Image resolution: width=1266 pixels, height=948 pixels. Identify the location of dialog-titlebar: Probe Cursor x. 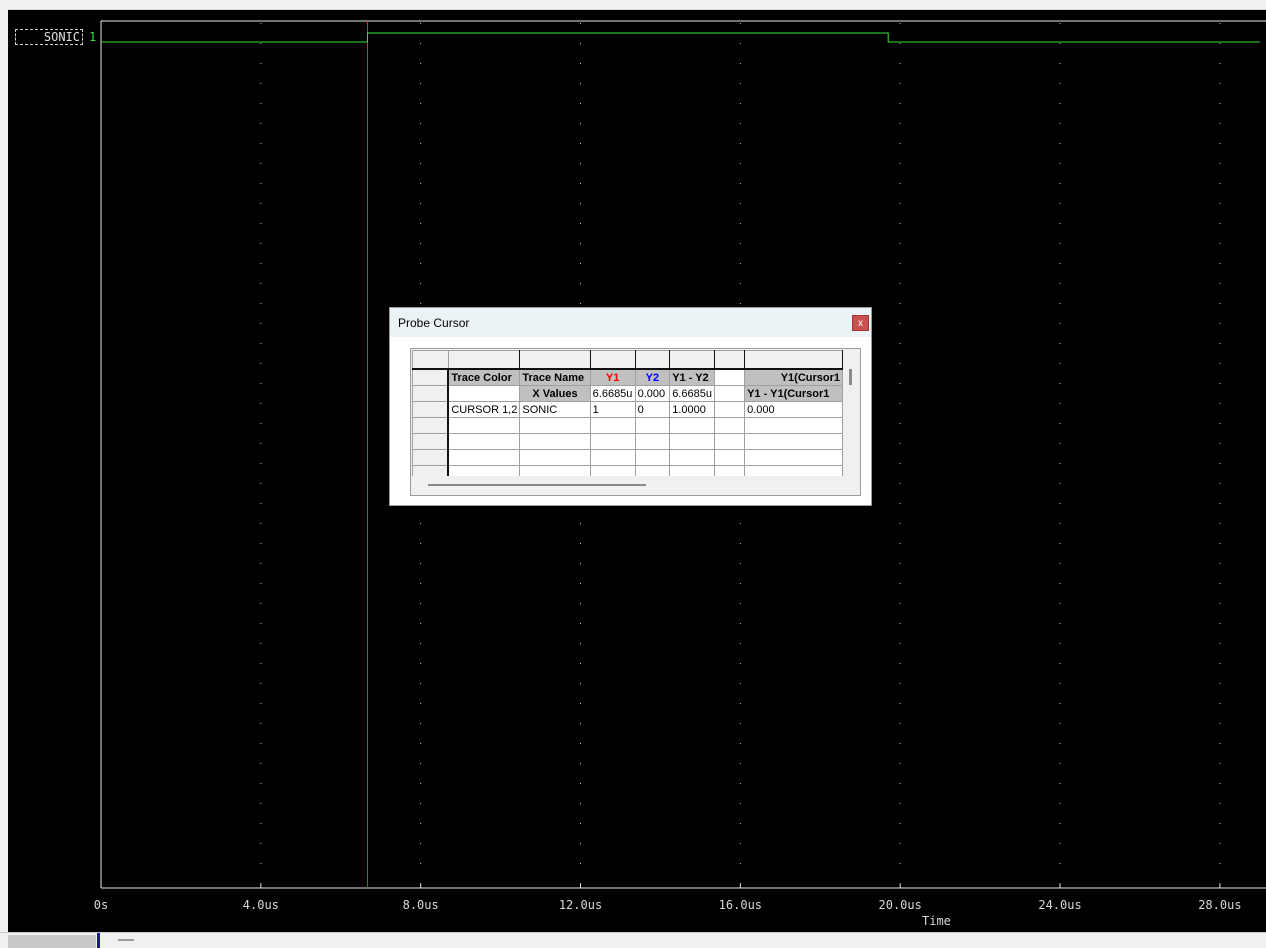
(630, 322).